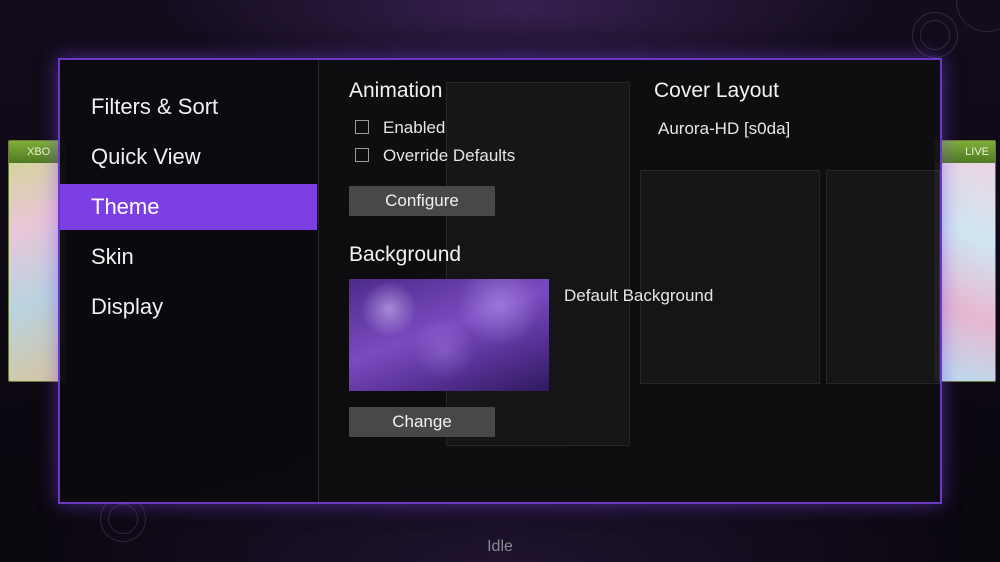  What do you see at coordinates (965, 261) in the screenshot?
I see `background-game-cover-right: LIVE` at bounding box center [965, 261].